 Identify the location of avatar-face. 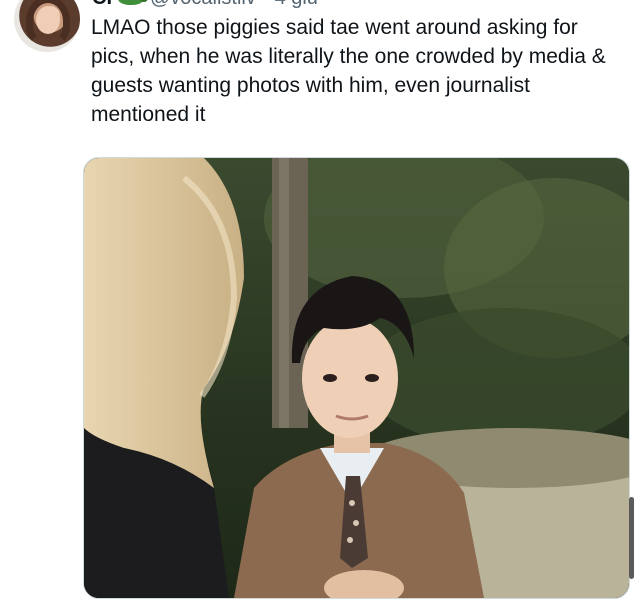
(48, 20).